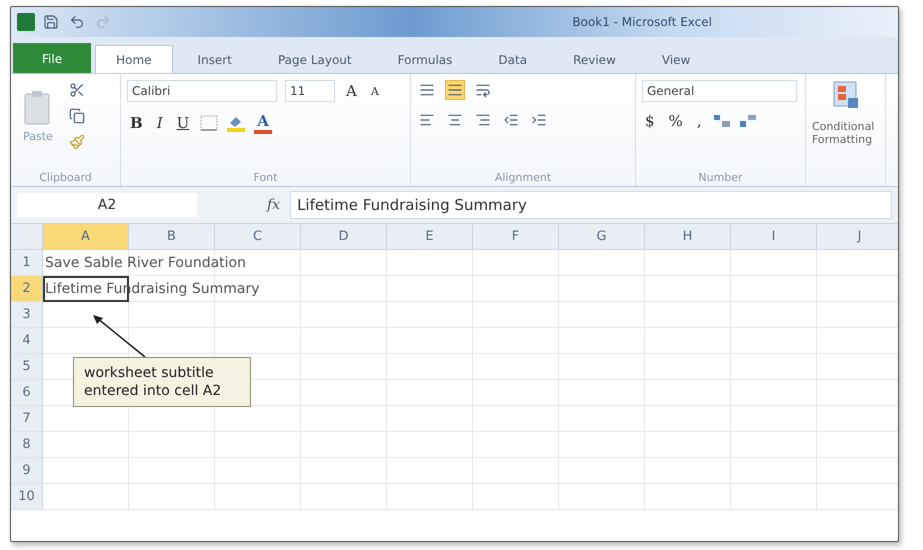  Describe the element at coordinates (27, 289) in the screenshot. I see `row-header: 2` at that location.